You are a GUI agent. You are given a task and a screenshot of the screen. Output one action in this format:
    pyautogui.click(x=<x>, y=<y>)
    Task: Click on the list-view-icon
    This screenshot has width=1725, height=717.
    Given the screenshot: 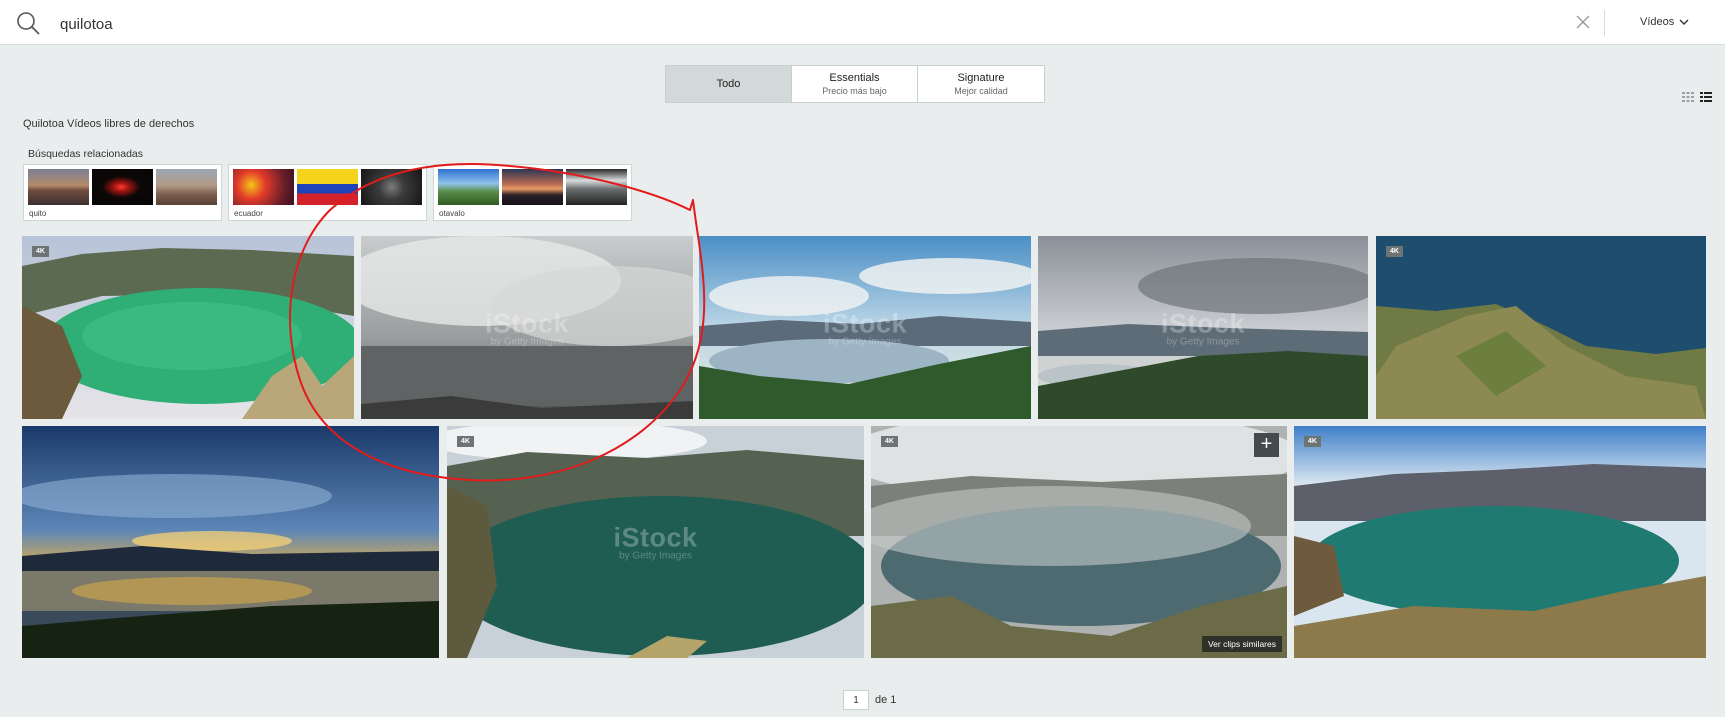 What is the action you would take?
    pyautogui.click(x=1706, y=97)
    